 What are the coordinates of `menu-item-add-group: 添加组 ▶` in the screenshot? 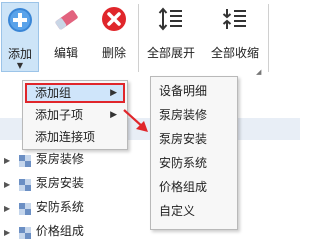 It's located at (75, 93).